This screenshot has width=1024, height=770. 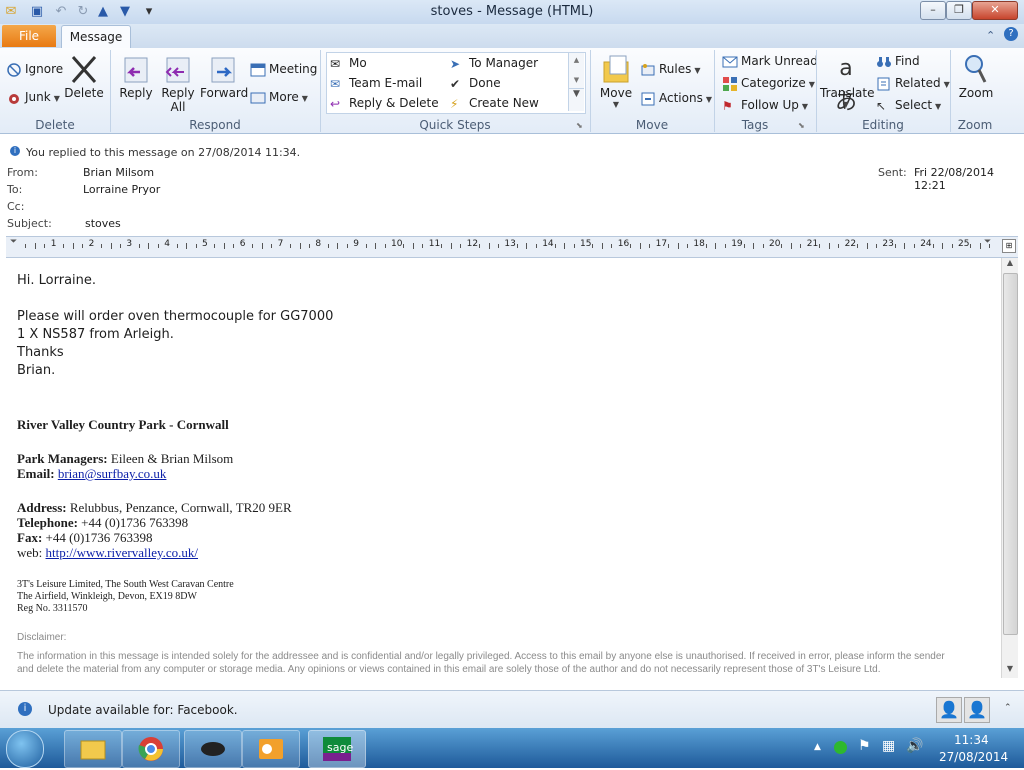 I want to click on email-link: brian@surfbay.co.uk, so click(x=112, y=473).